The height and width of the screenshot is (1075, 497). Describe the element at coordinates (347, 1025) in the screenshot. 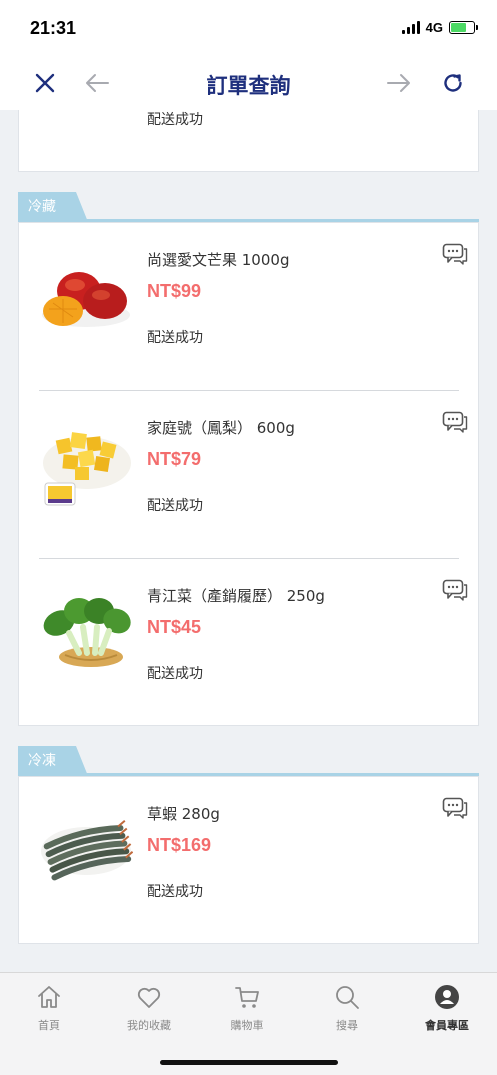

I see `tab-label: 搜尋` at that location.